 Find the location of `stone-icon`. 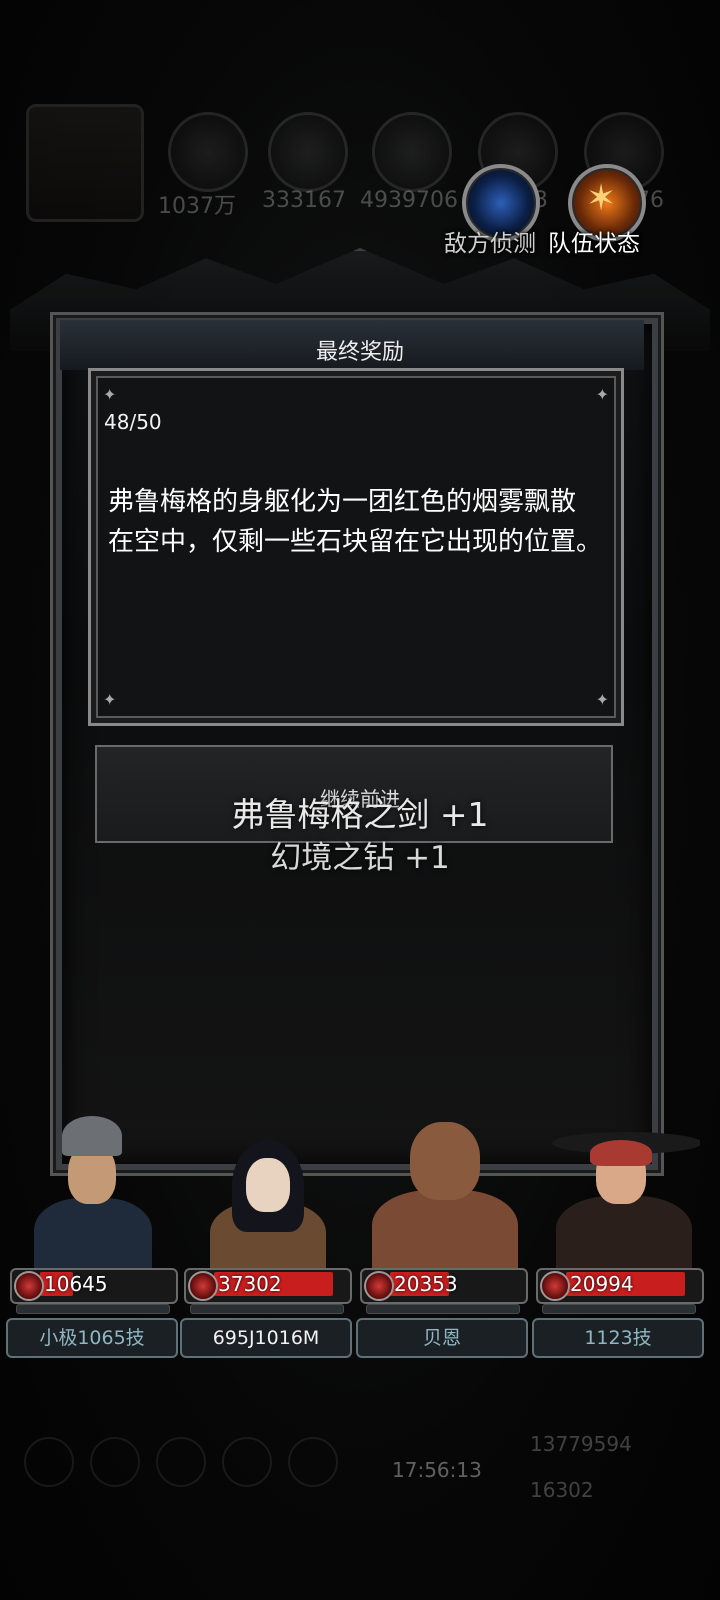

stone-icon is located at coordinates (412, 152).